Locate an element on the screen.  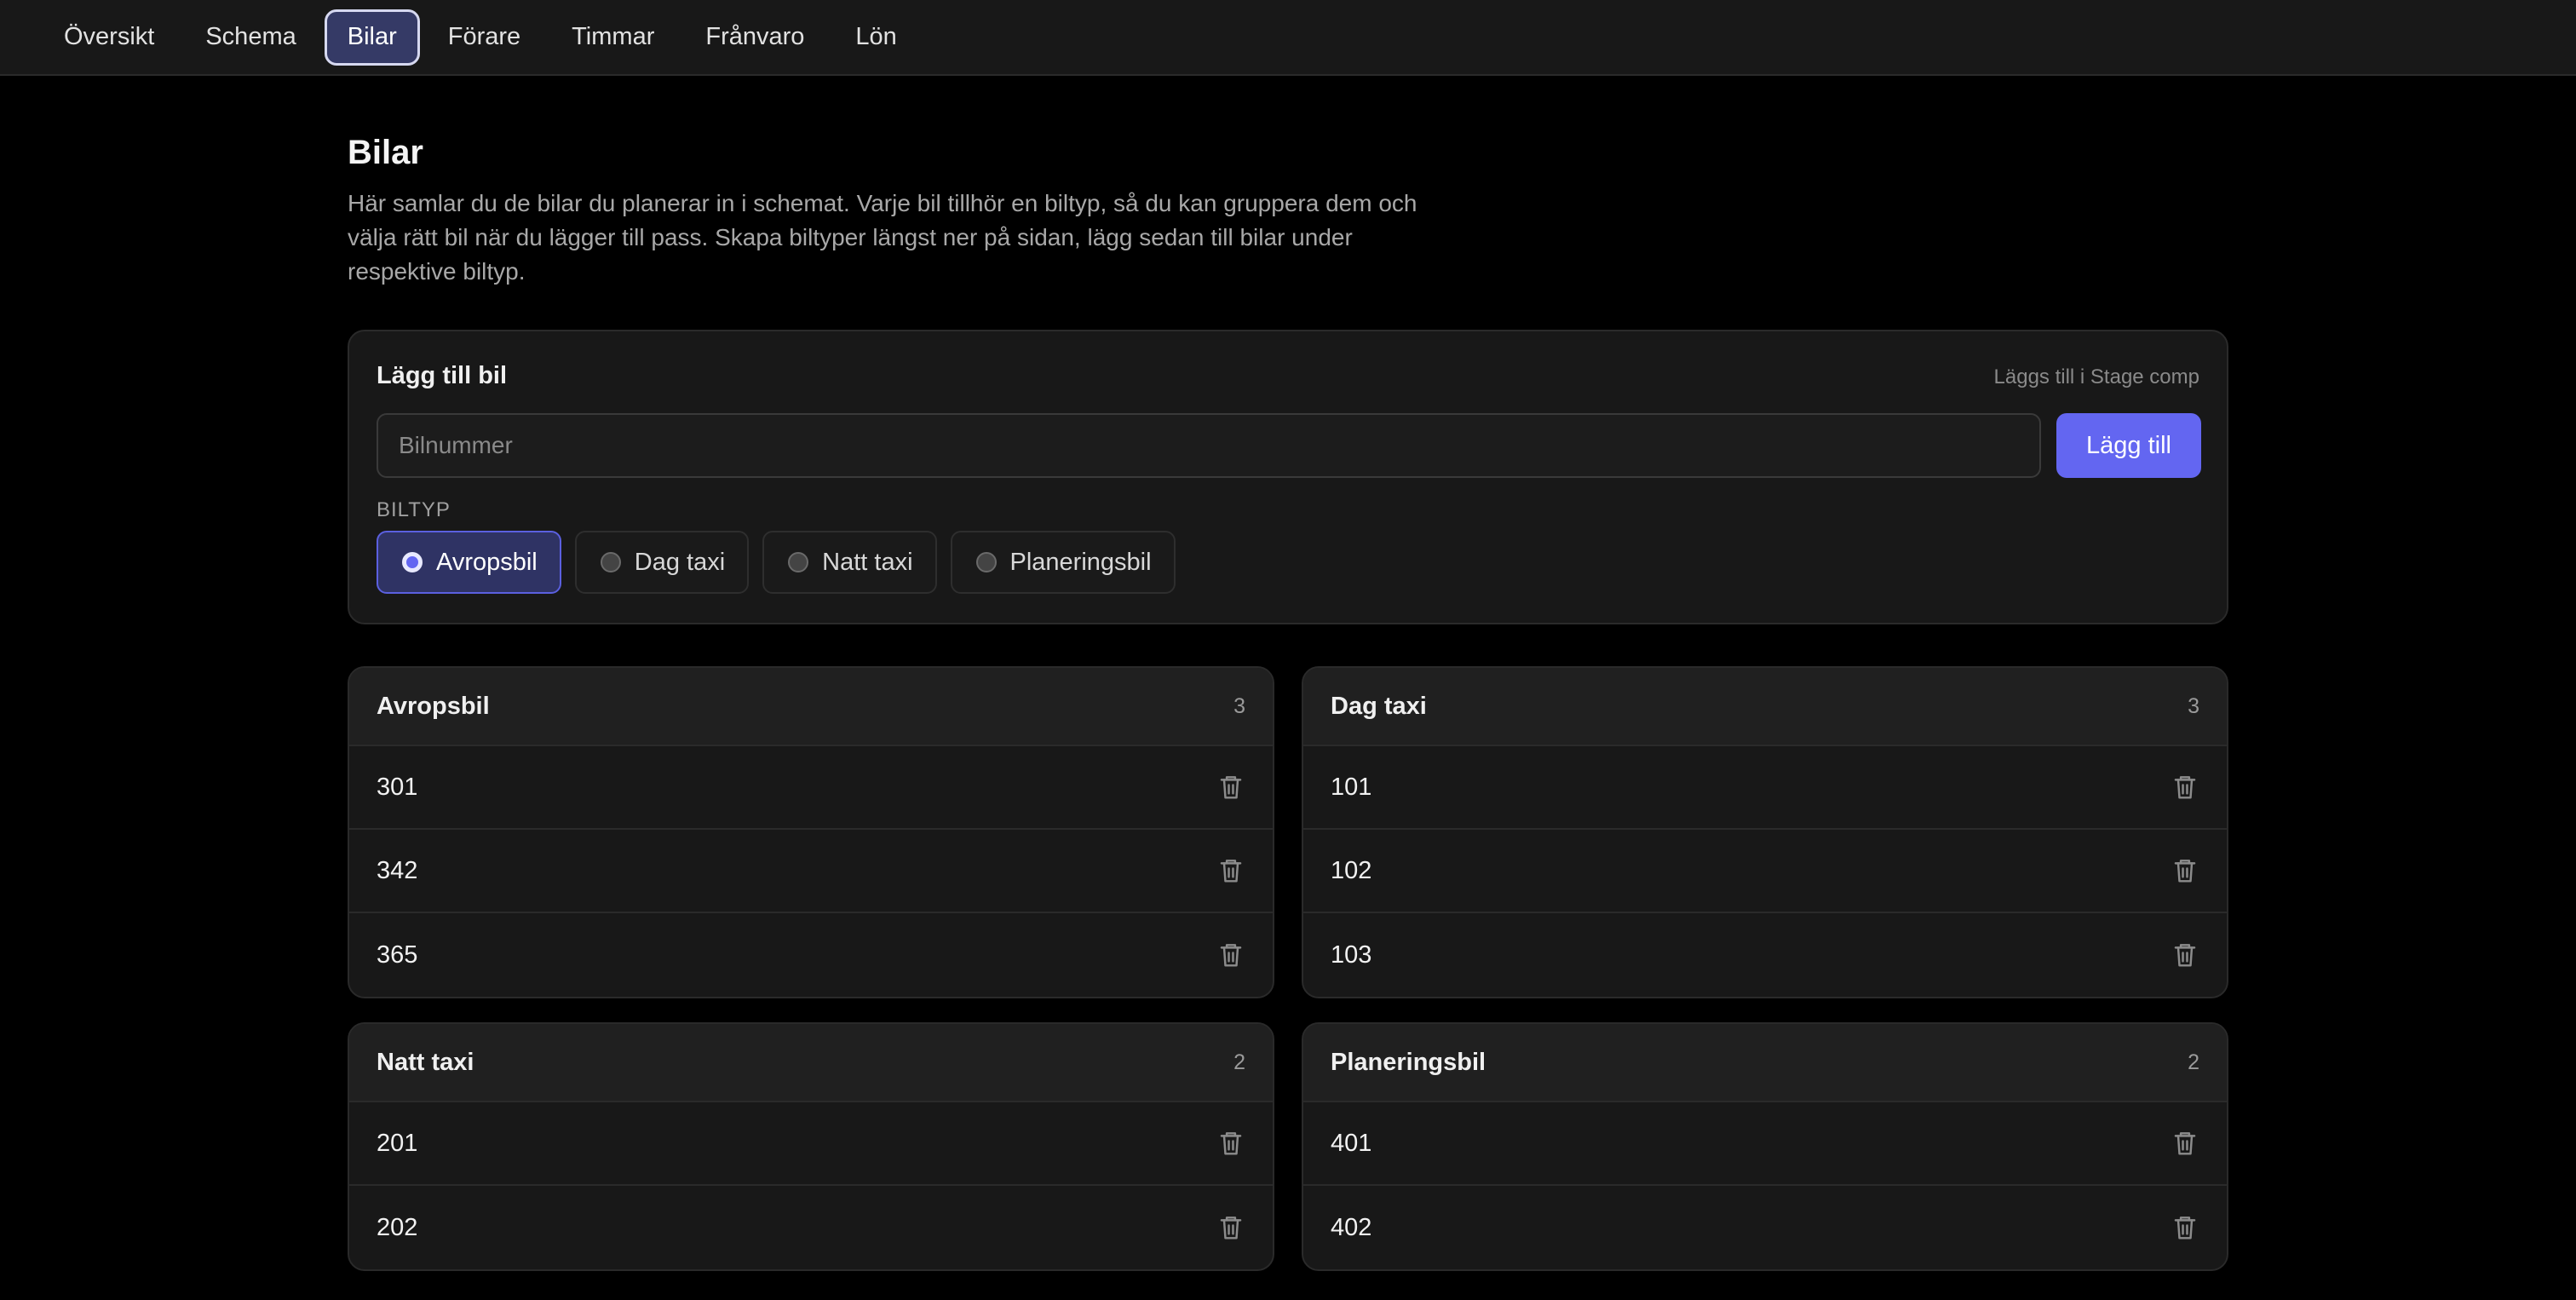
car-row: 365 is located at coordinates (811, 955).